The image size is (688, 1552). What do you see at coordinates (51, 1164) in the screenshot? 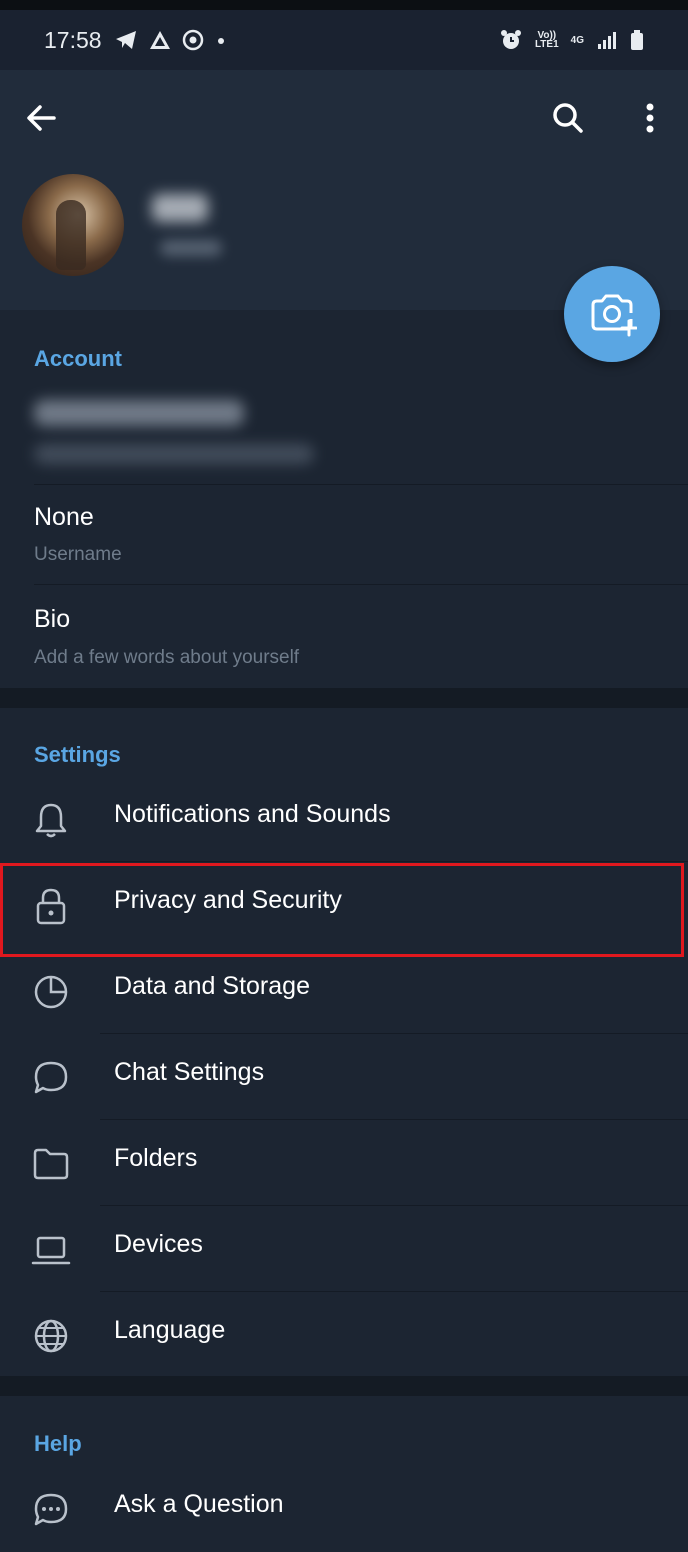
I see `folder-icon` at bounding box center [51, 1164].